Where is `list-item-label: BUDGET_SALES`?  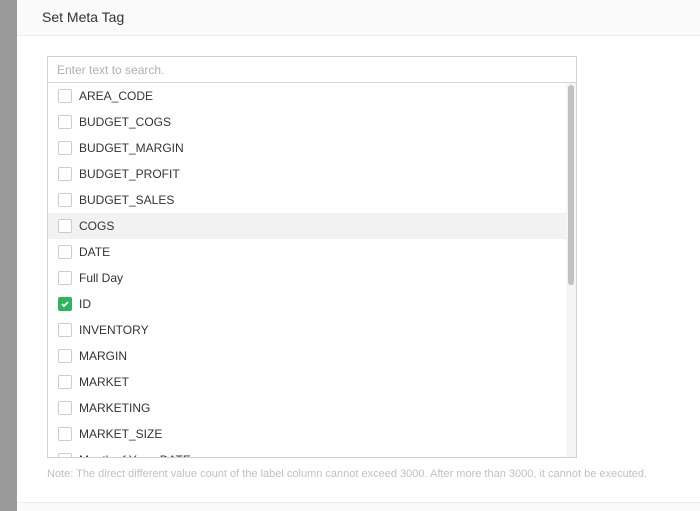 list-item-label: BUDGET_SALES is located at coordinates (127, 200).